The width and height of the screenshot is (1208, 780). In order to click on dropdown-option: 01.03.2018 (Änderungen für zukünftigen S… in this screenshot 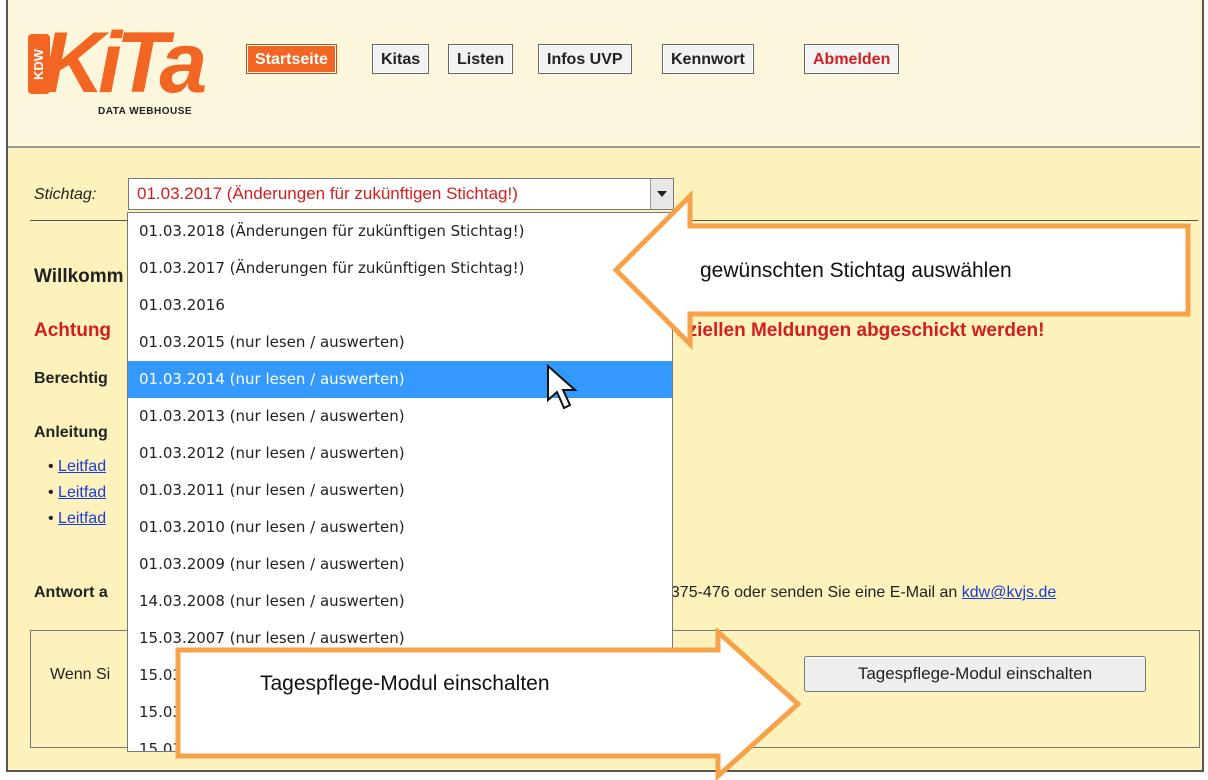, I will do `click(400, 231)`.